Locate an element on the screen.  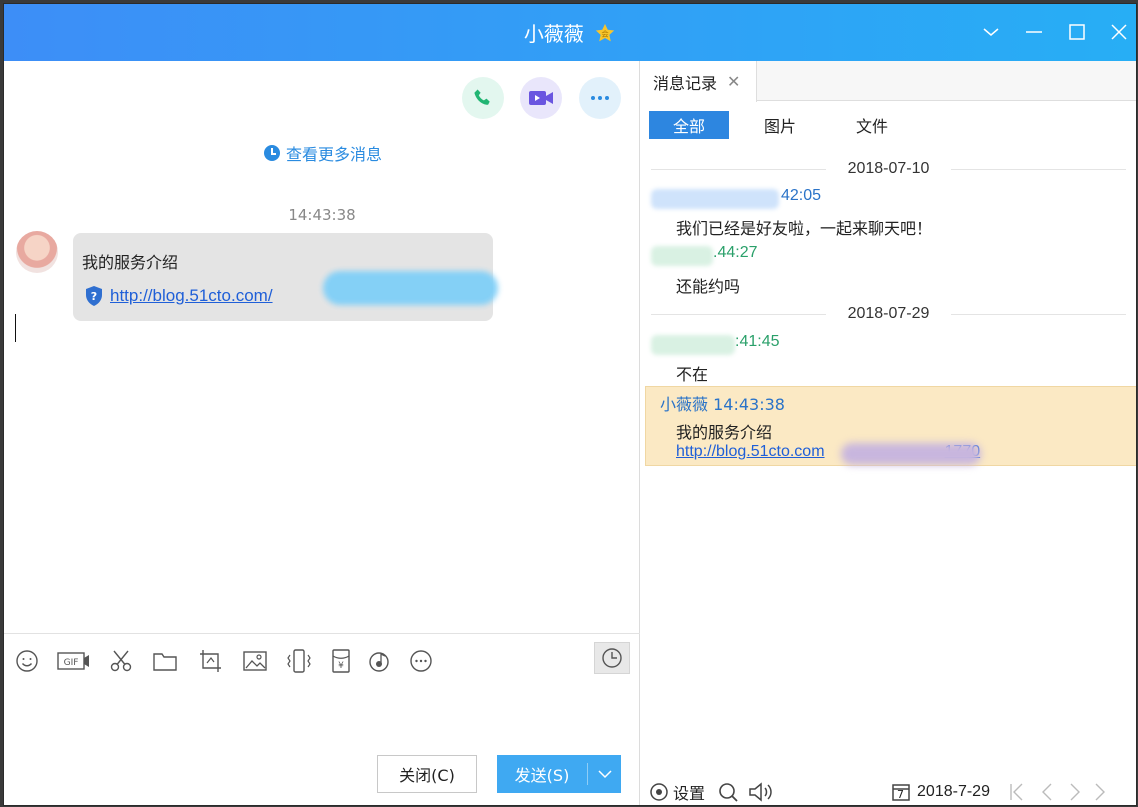
record-time: .44:27 is located at coordinates (735, 252).